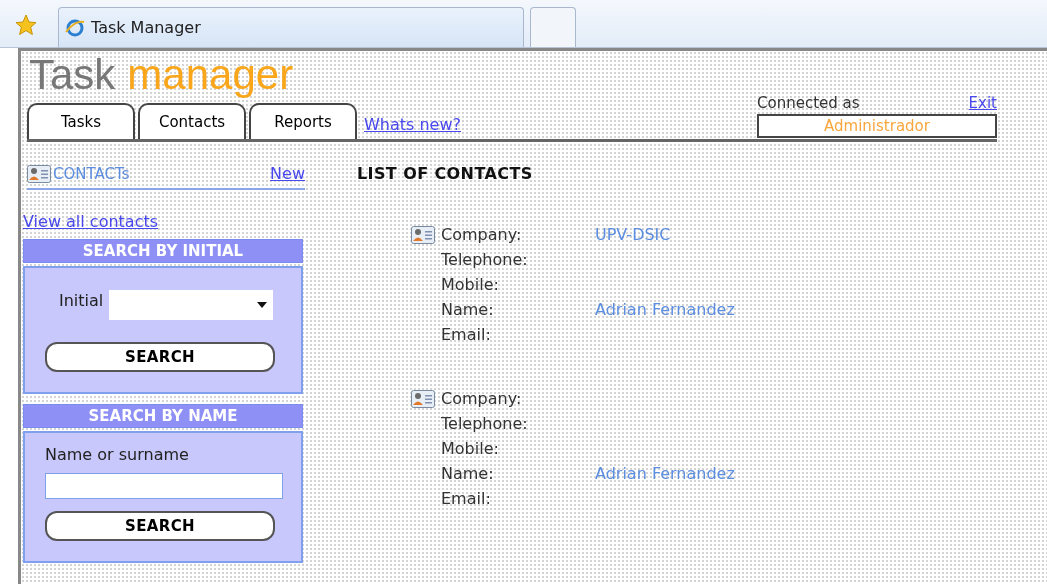 This screenshot has width=1047, height=584. What do you see at coordinates (146, 27) in the screenshot?
I see `tab-title: Task Manager` at bounding box center [146, 27].